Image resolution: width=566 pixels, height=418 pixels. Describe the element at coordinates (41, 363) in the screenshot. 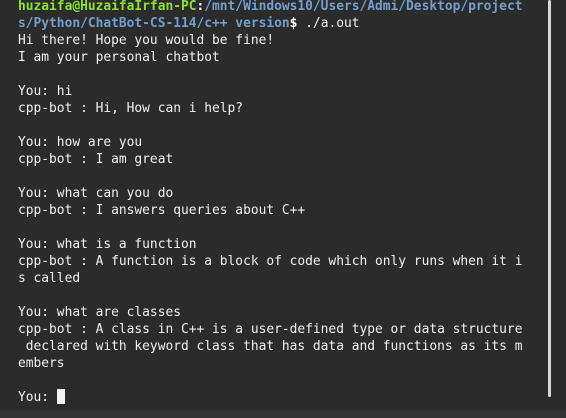

I see `output-line: embers` at that location.